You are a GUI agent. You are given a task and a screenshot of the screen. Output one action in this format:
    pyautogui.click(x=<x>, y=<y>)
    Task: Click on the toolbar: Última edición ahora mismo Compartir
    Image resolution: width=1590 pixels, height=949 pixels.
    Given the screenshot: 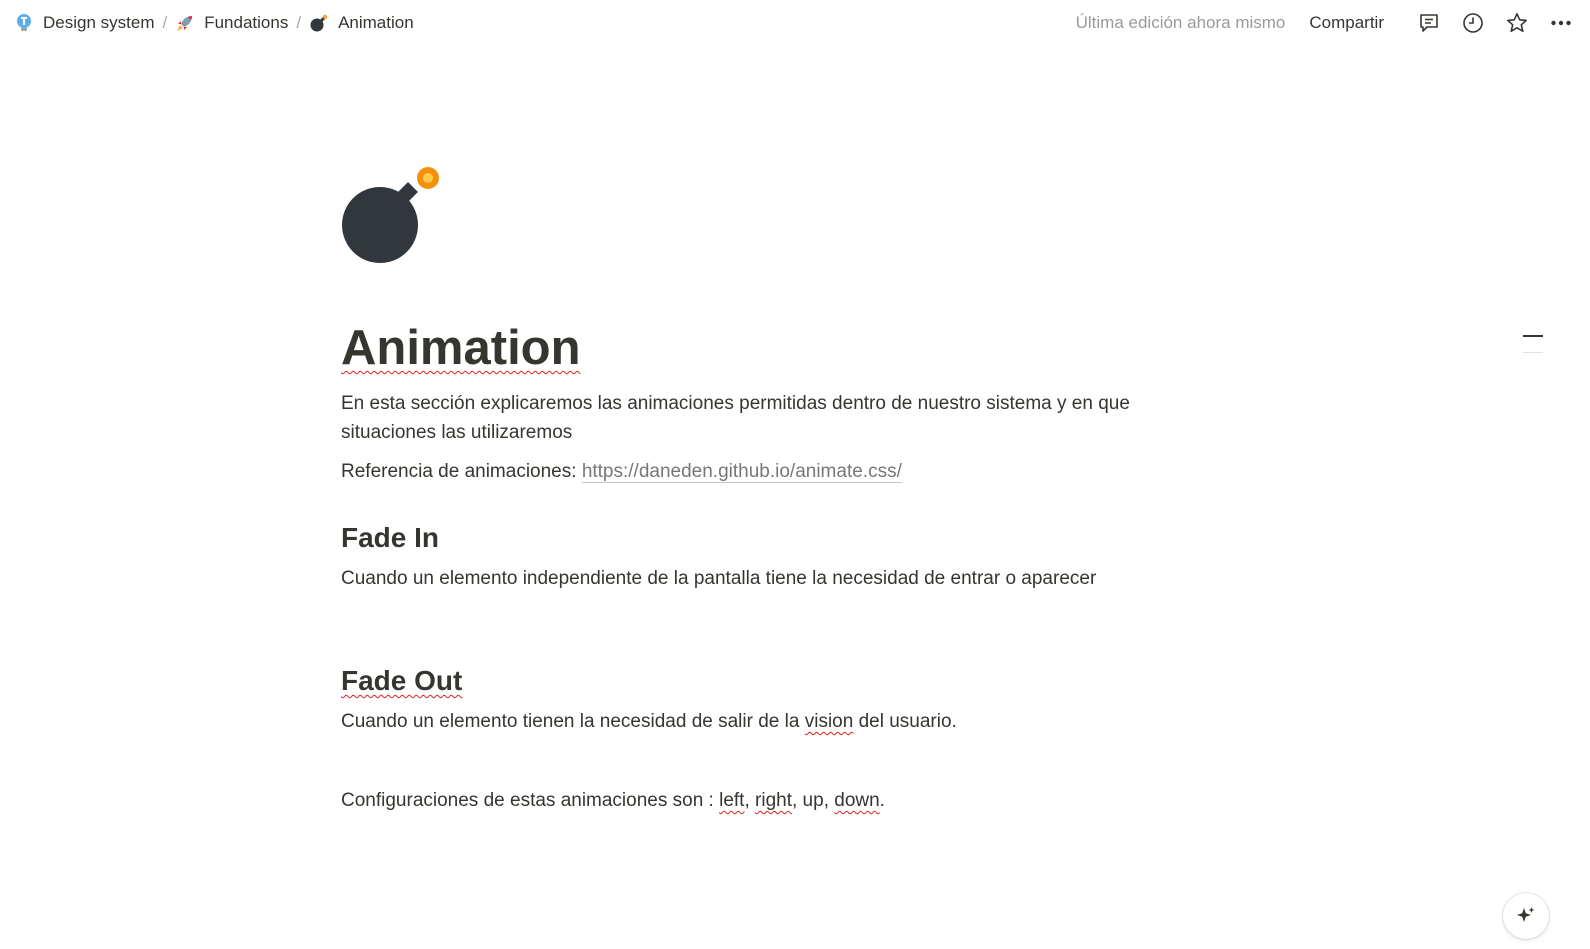 What is the action you would take?
    pyautogui.click(x=1326, y=23)
    